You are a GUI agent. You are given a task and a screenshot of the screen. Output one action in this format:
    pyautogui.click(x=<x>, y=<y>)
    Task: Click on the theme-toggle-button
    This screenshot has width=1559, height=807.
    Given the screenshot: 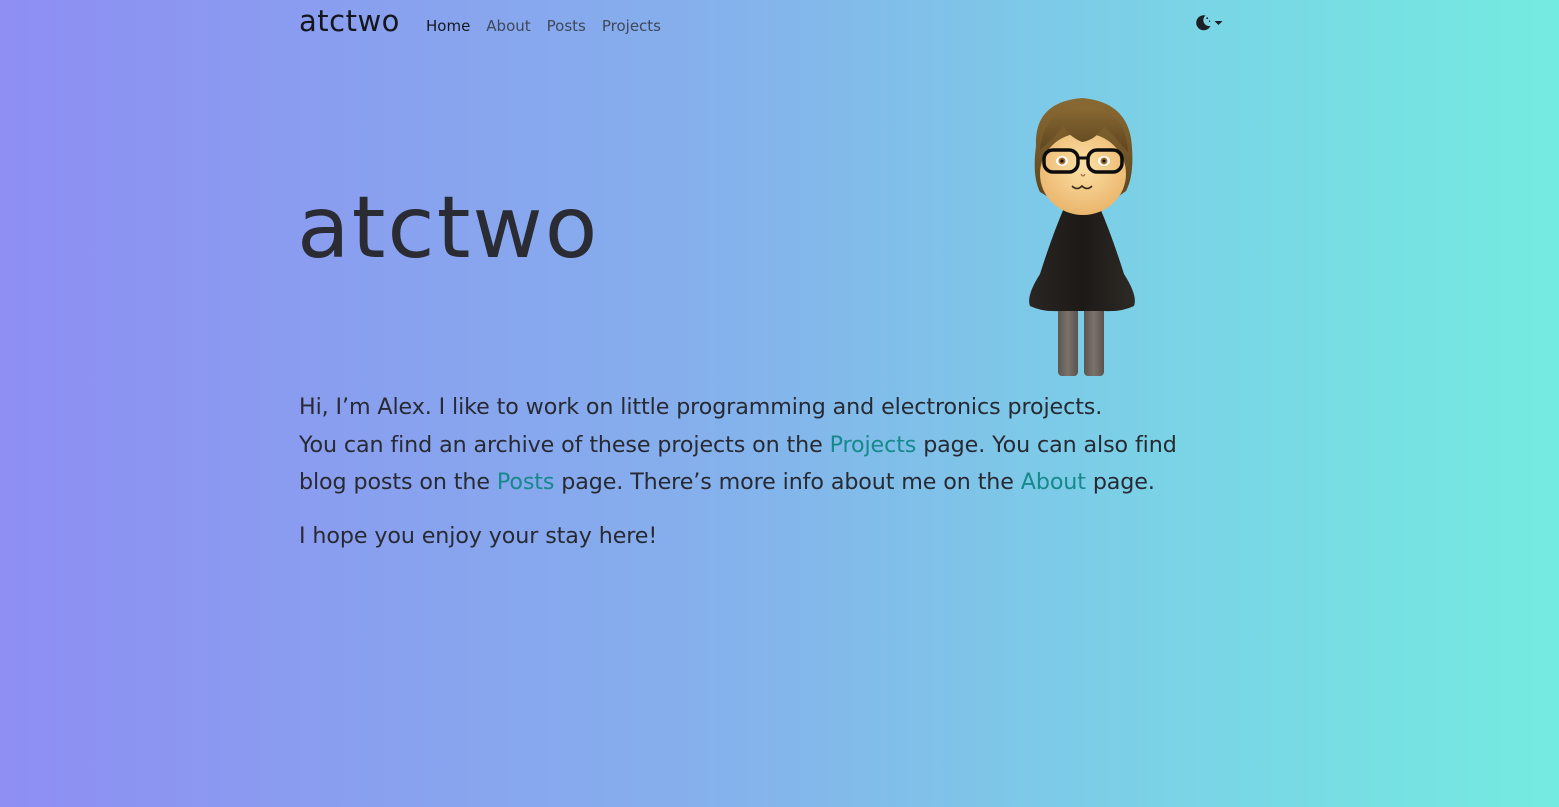 What is the action you would take?
    pyautogui.click(x=1208, y=23)
    